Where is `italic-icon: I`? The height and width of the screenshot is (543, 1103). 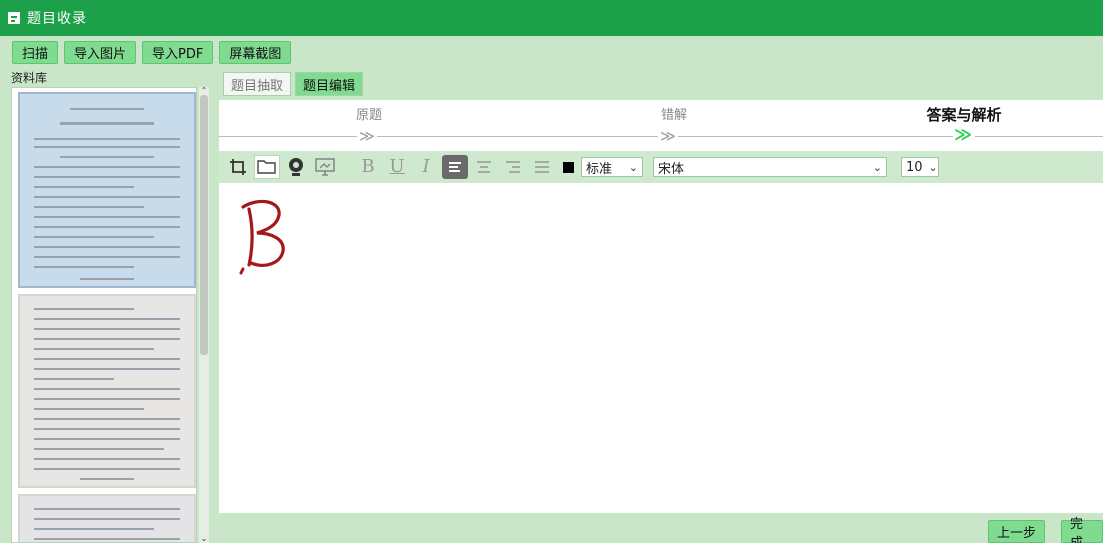 italic-icon: I is located at coordinates (426, 167).